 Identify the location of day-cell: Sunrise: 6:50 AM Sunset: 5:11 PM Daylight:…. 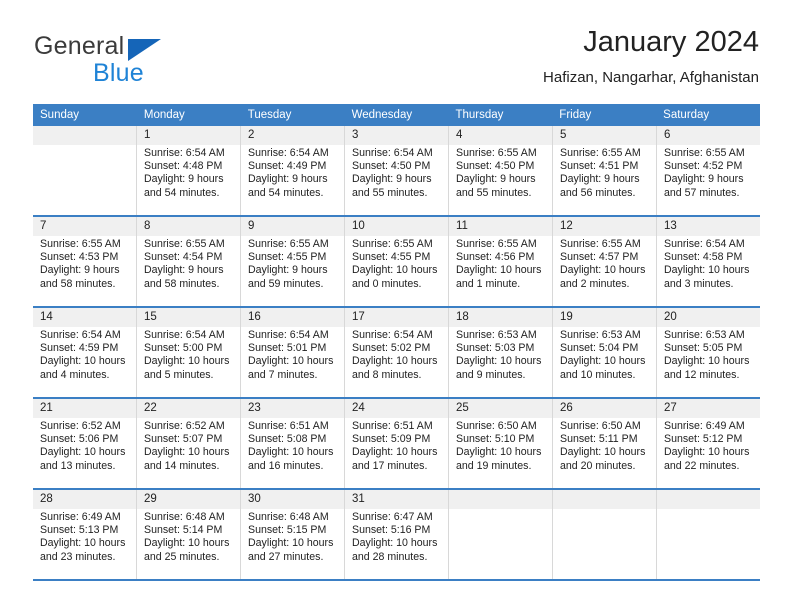
(604, 453).